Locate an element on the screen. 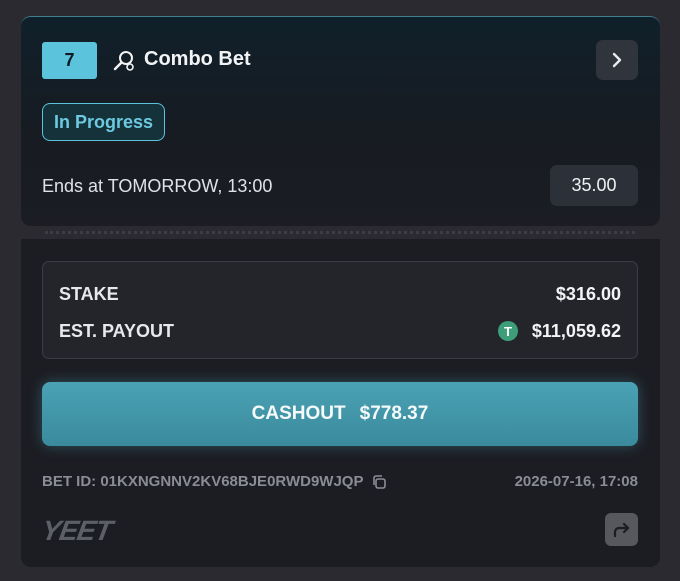  cashout-label: CASHOUT is located at coordinates (298, 413).